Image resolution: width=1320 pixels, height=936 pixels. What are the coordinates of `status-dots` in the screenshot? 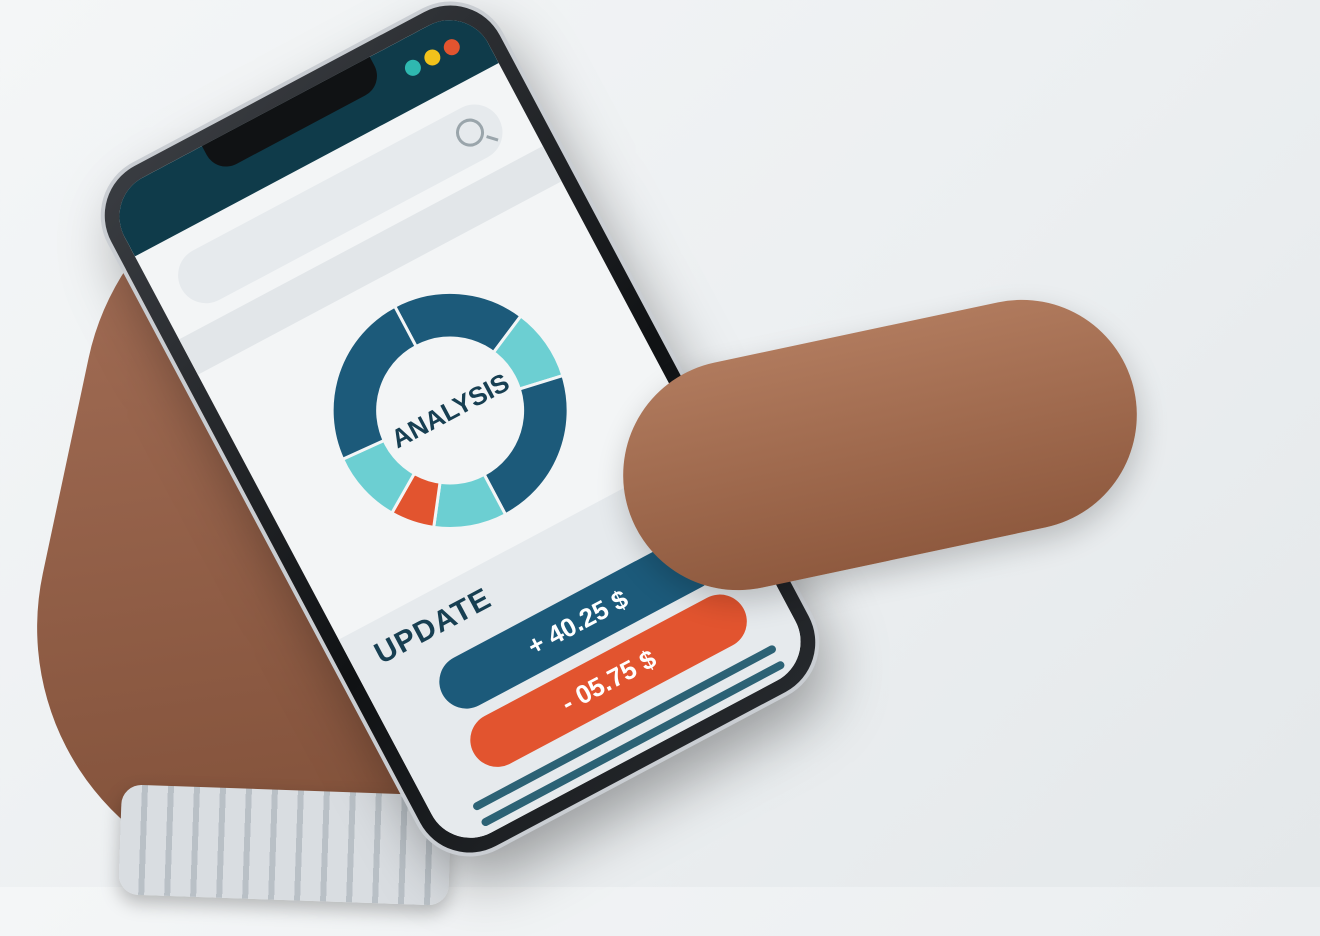 It's located at (432, 57).